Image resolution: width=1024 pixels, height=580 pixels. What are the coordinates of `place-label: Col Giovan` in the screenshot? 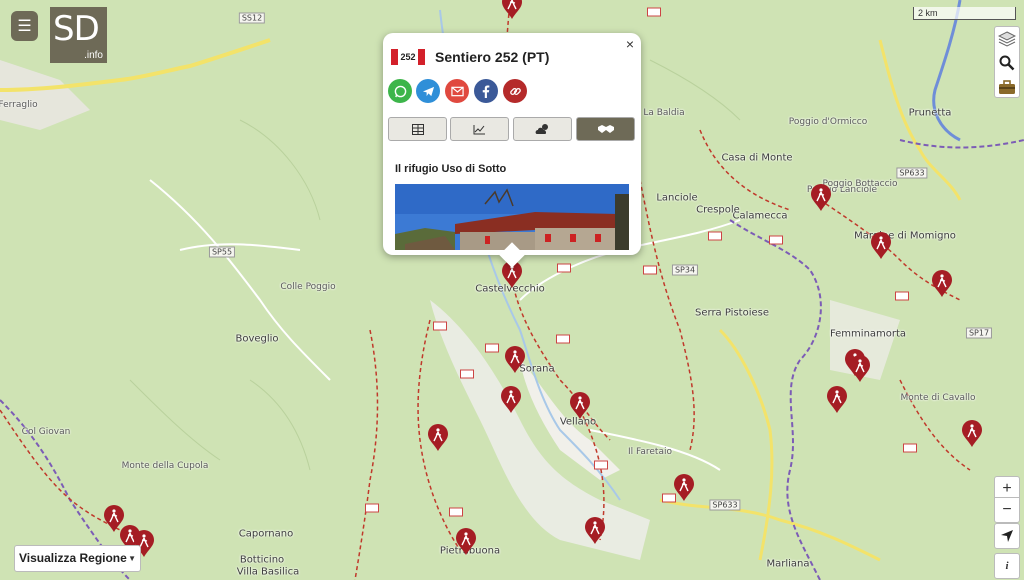 It's located at (46, 432).